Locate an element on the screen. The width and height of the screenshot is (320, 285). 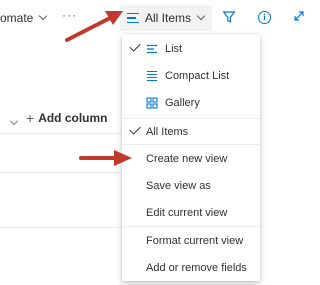
expand-icon is located at coordinates (299, 16).